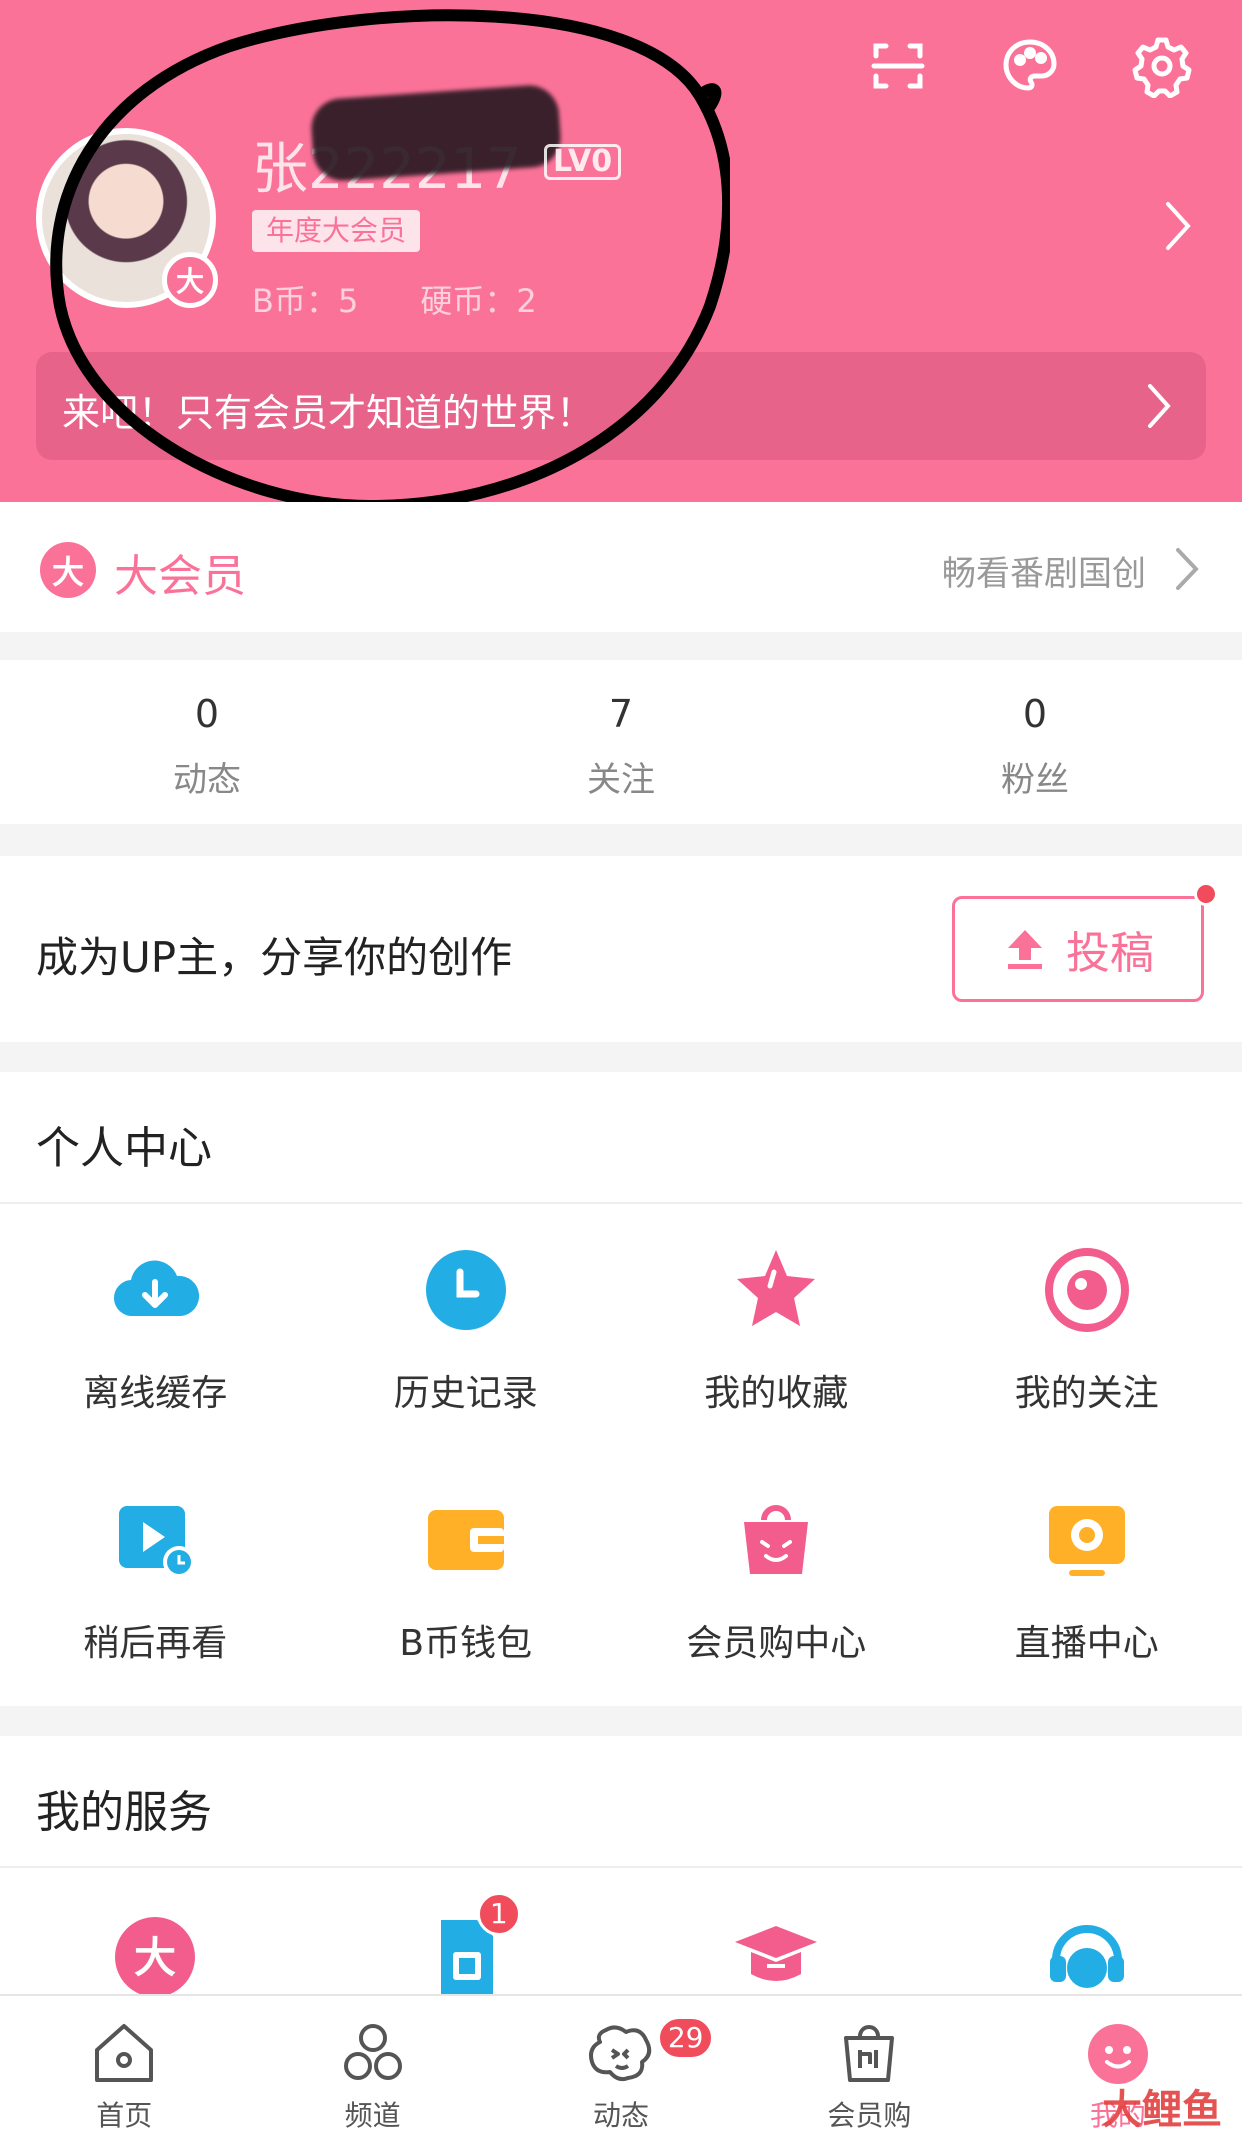 This screenshot has height=2143, width=1242. I want to click on history-item: 历史记录, so click(466, 1322).